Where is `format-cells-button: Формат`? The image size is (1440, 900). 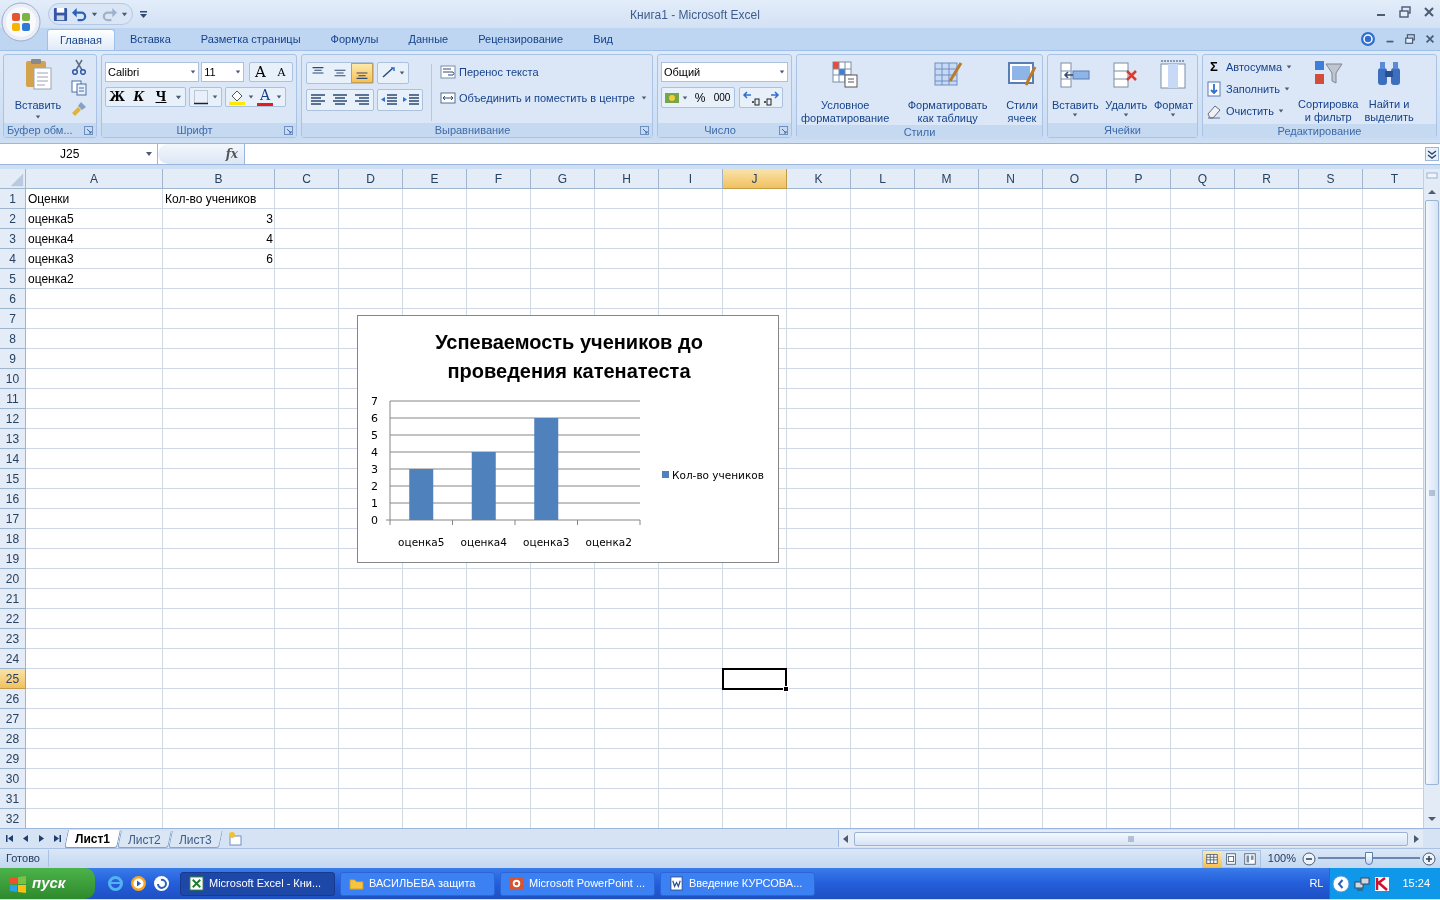
format-cells-button: Формат is located at coordinates (1173, 90).